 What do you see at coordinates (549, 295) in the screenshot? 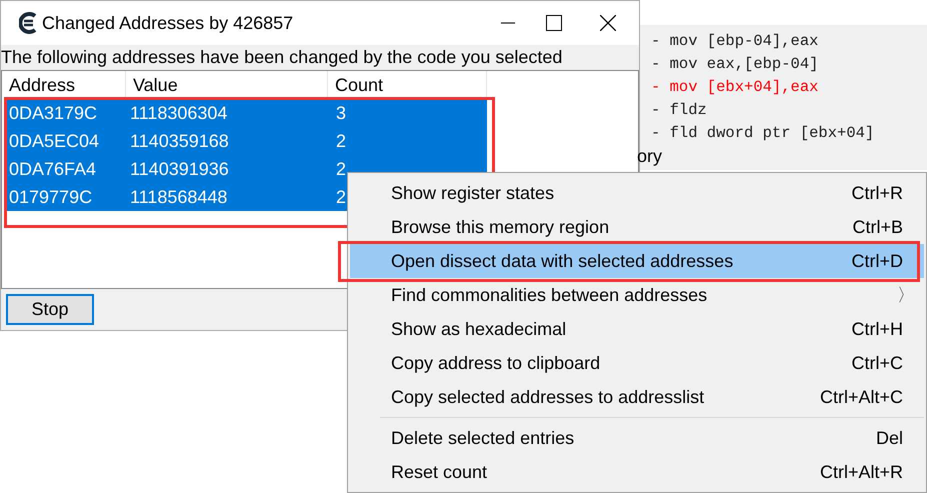
I see `menu-item-label: Find commonalities between addresses` at bounding box center [549, 295].